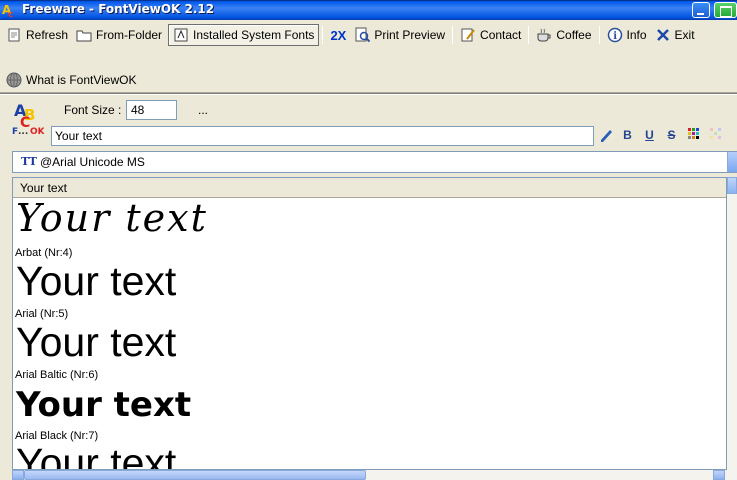 The width and height of the screenshot is (737, 480). I want to click on format-toolbar: B U S, so click(660, 135).